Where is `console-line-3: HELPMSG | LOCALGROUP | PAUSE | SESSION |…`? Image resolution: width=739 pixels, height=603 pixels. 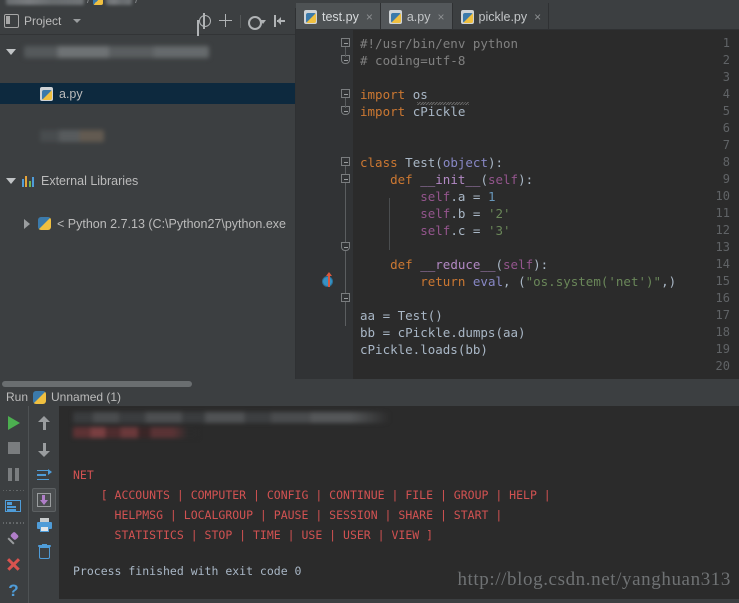
console-line-3: HELPMSG | LOCALGROUP | PAUSE | SESSION |… is located at coordinates (288, 515).